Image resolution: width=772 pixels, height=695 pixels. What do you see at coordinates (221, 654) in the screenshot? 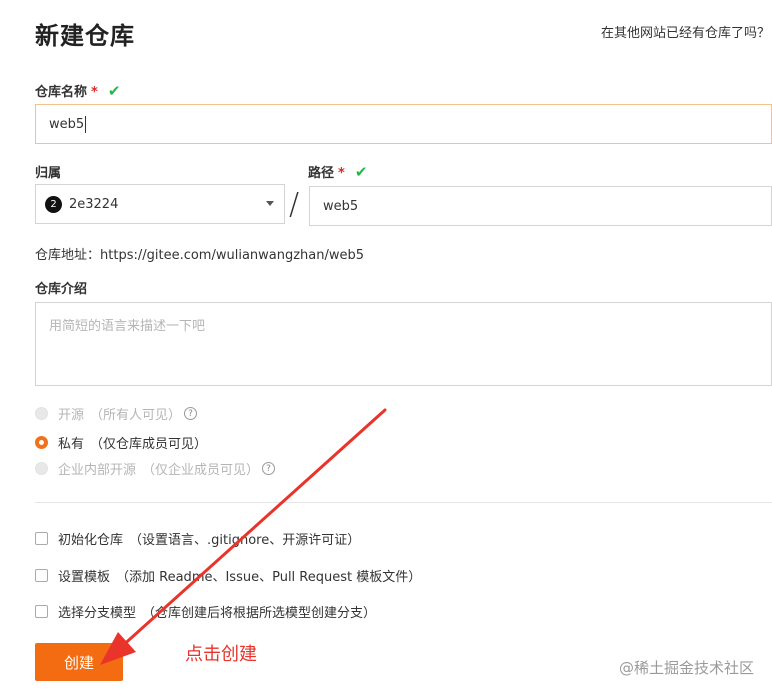
I see `annotation-text: 点击创建` at bounding box center [221, 654].